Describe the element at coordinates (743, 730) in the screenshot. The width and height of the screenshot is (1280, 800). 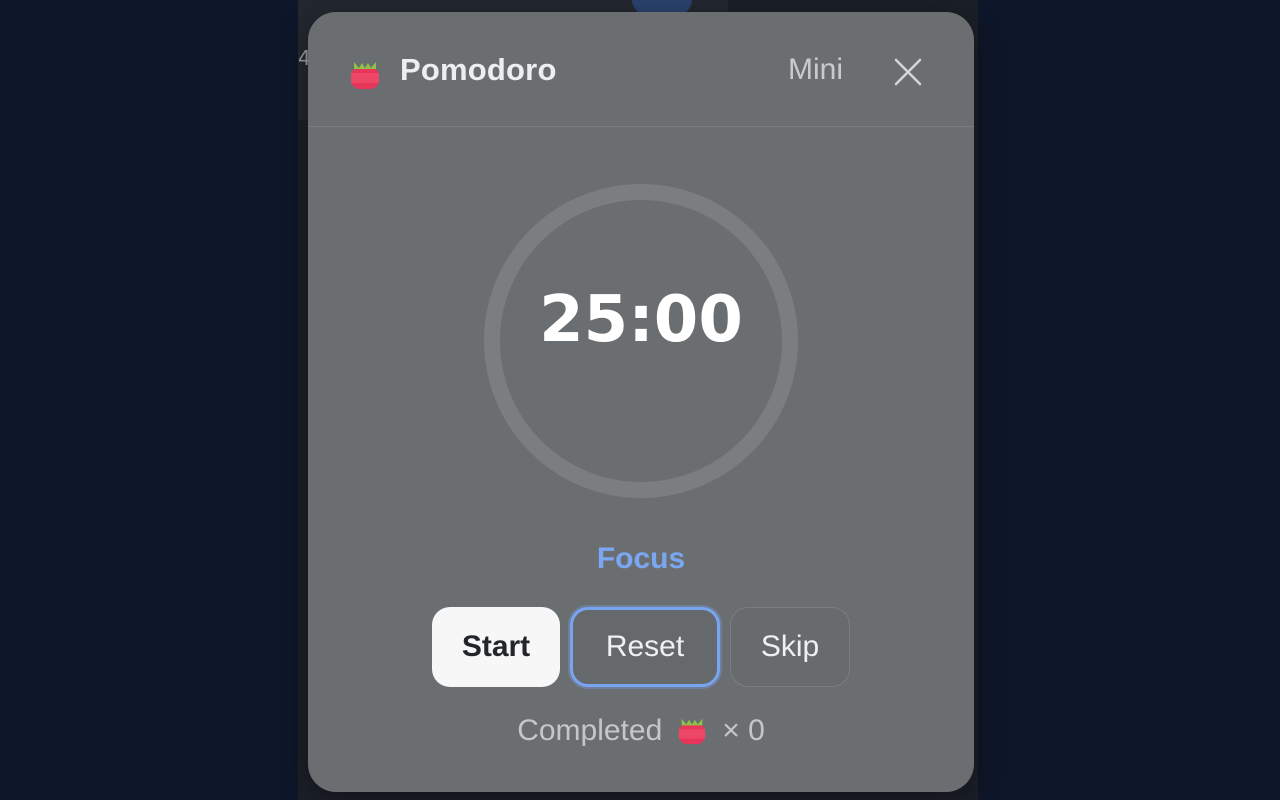
I see `completed-count: × 0` at that location.